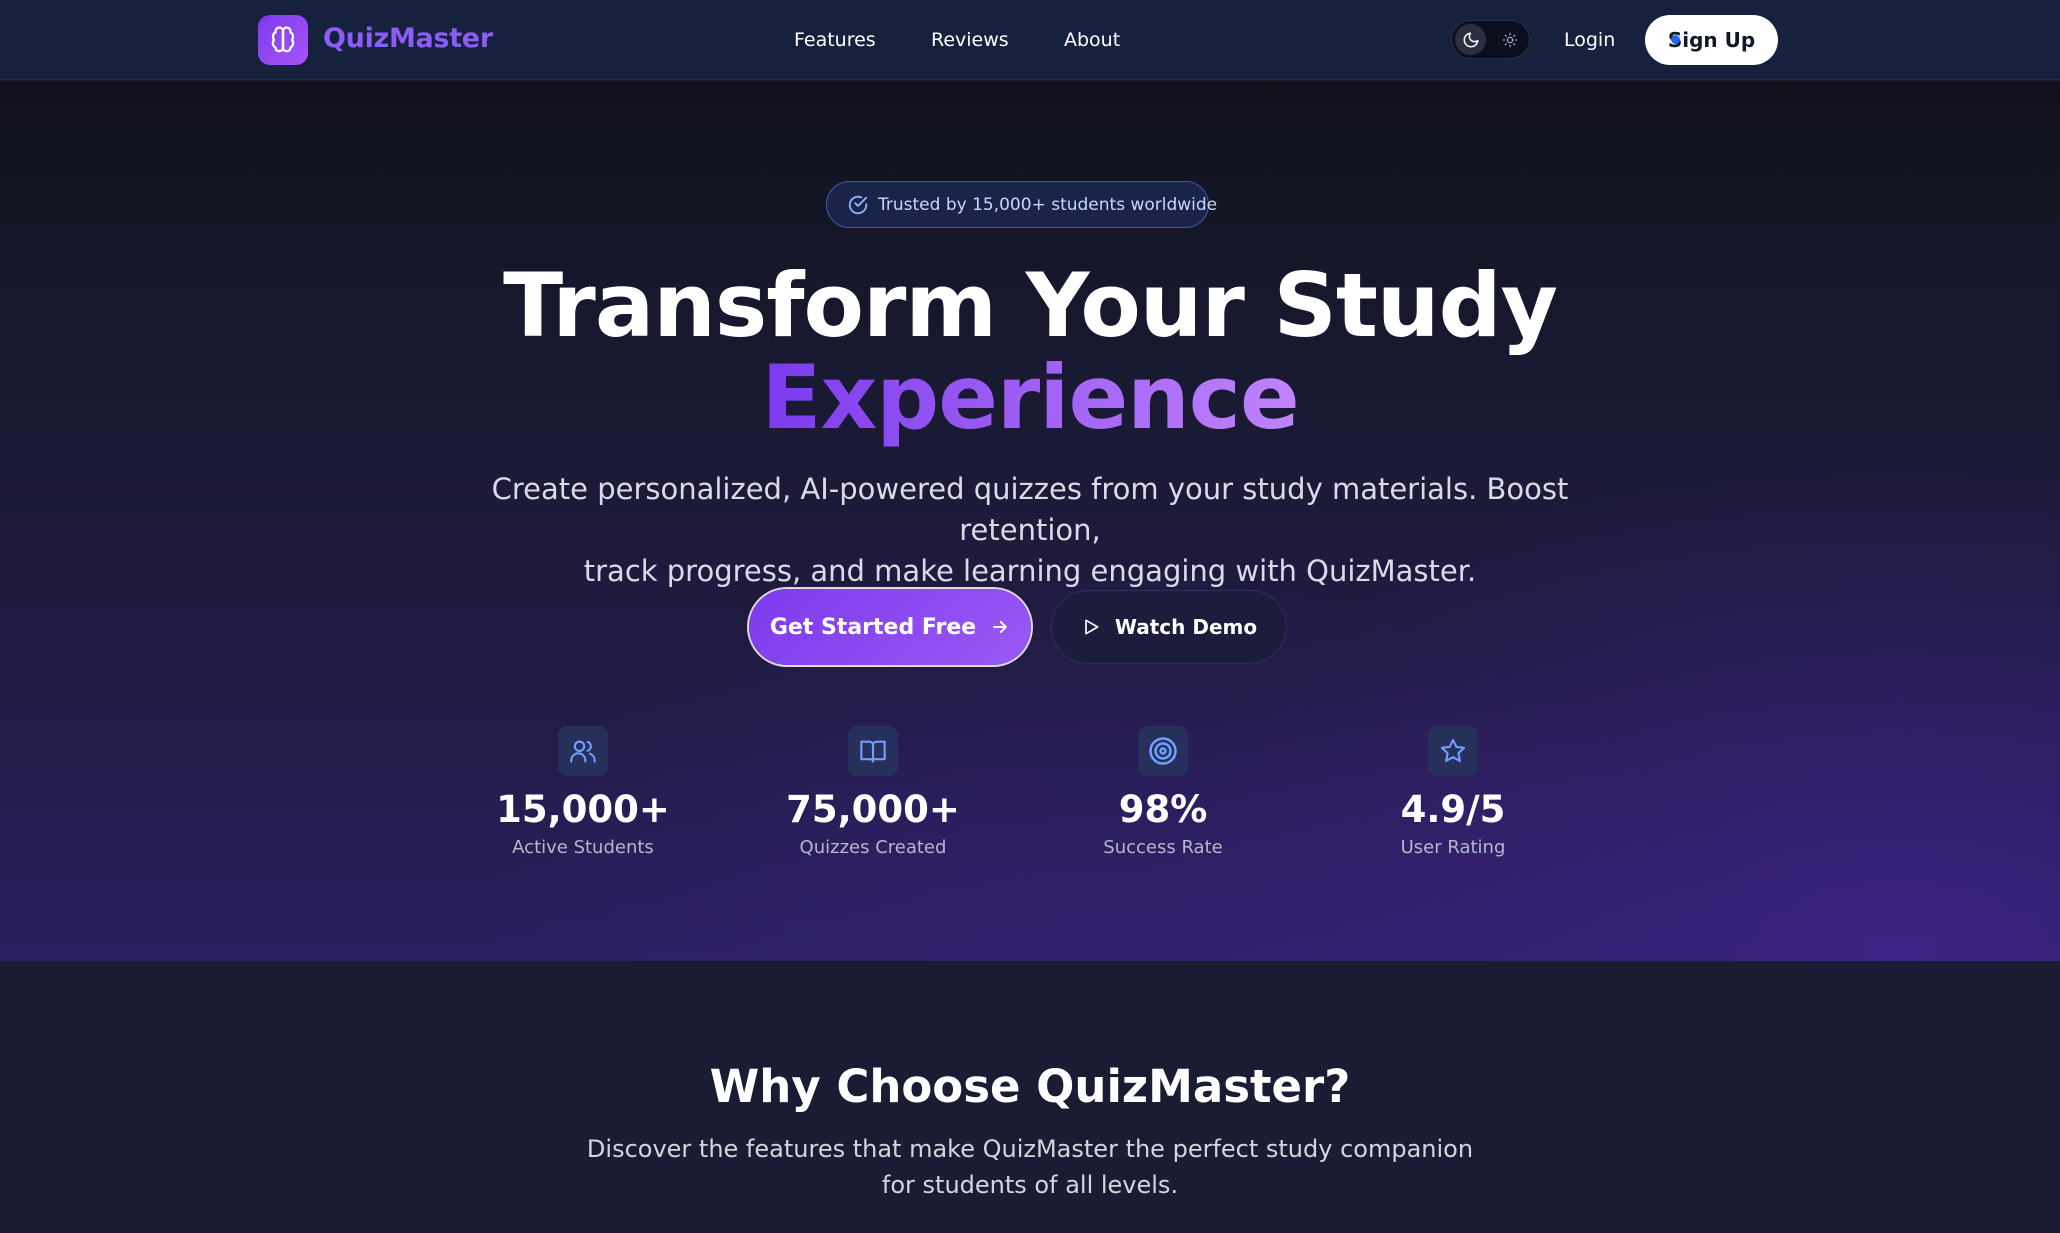 The image size is (2060, 1233). I want to click on stat-label: User Rating, so click(1453, 847).